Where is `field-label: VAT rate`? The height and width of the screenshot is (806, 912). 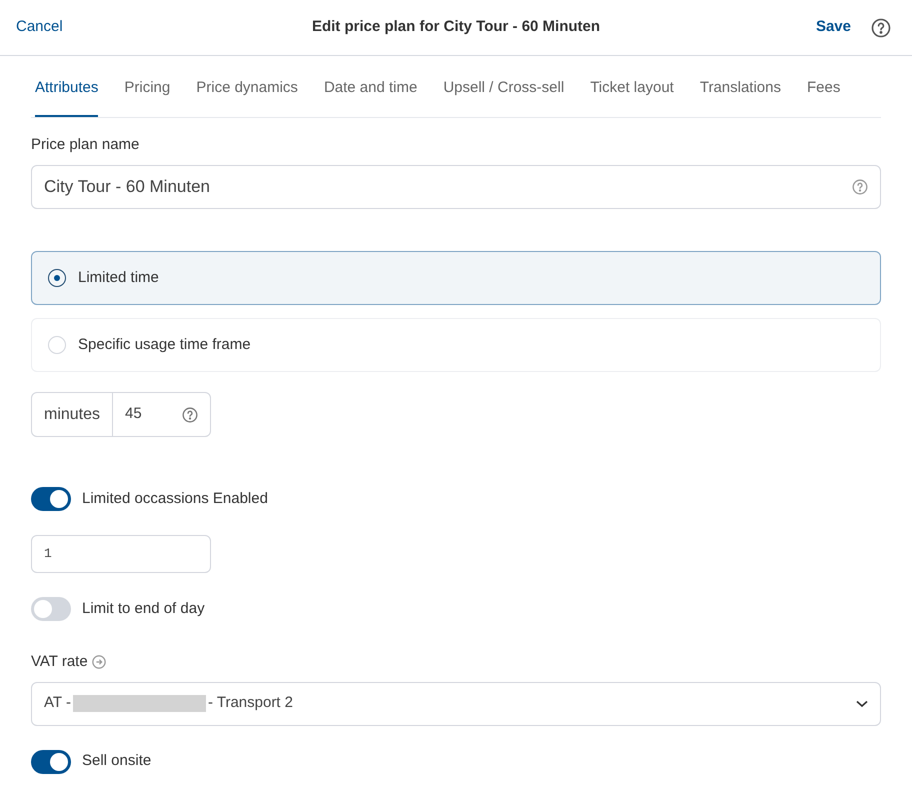 field-label: VAT rate is located at coordinates (59, 662).